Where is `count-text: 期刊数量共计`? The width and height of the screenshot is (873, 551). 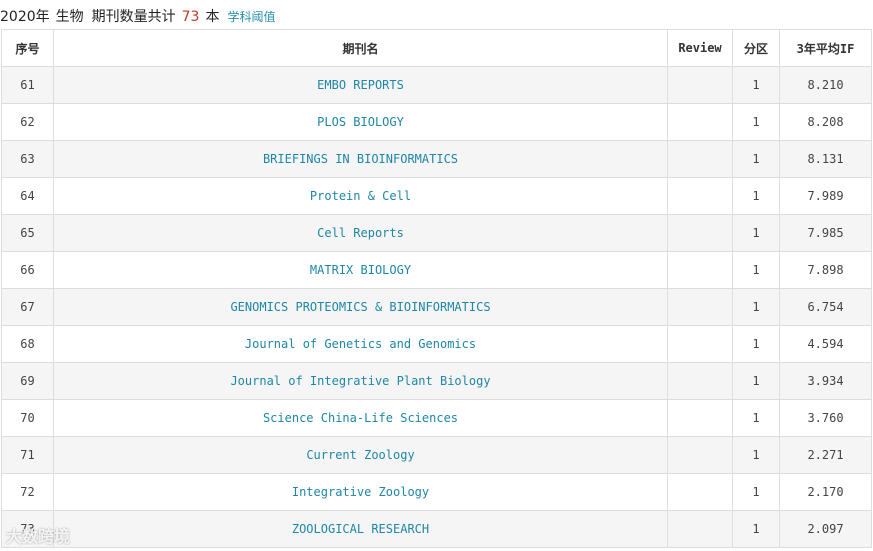
count-text: 期刊数量共计 is located at coordinates (133, 17).